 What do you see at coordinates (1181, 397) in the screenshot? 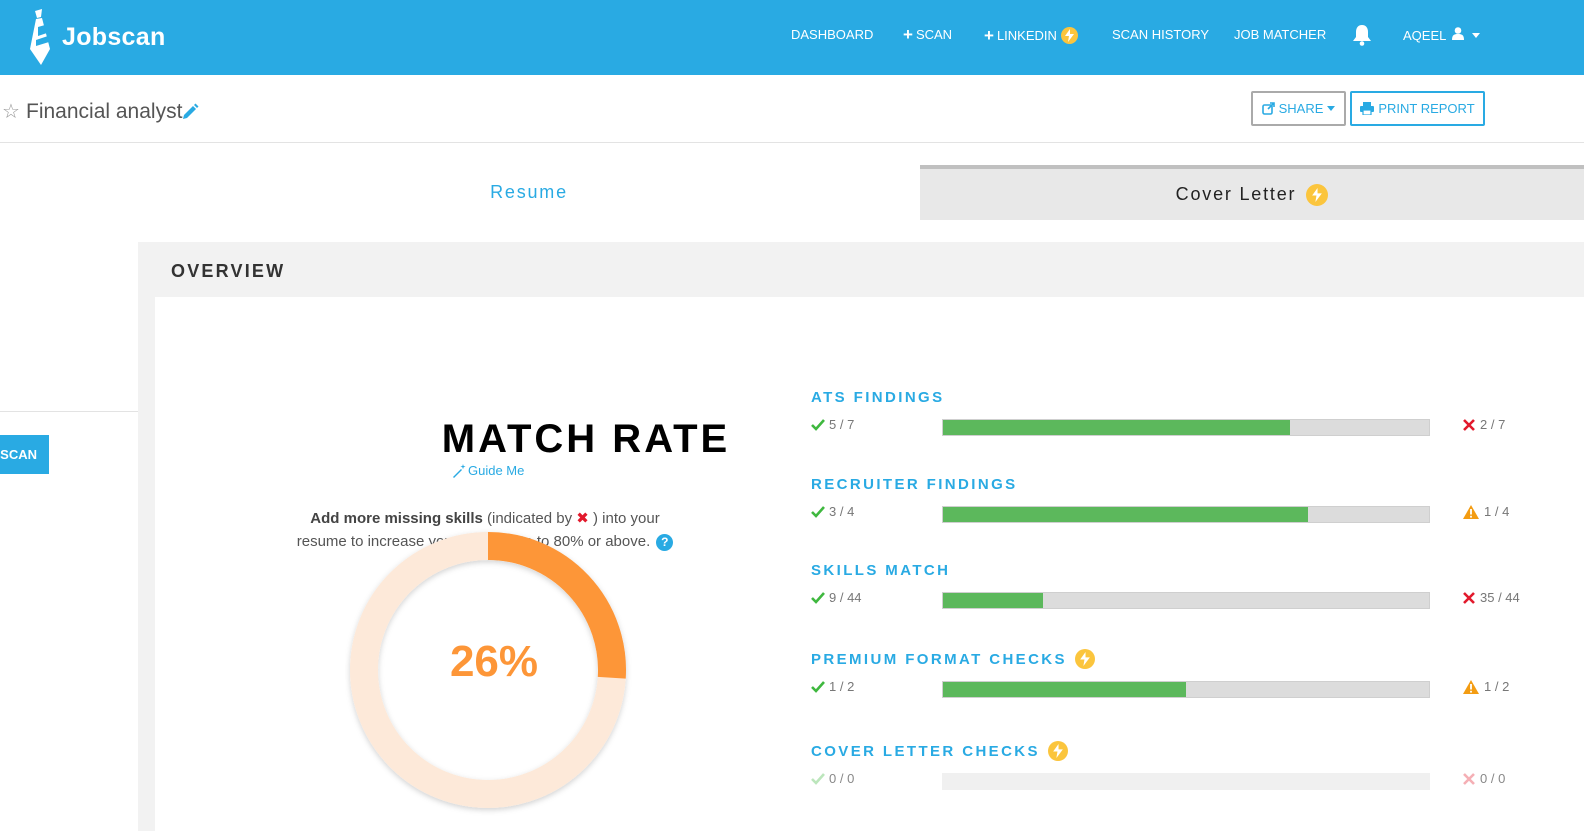
I see `finding-title: ATS FINDINGS` at bounding box center [1181, 397].